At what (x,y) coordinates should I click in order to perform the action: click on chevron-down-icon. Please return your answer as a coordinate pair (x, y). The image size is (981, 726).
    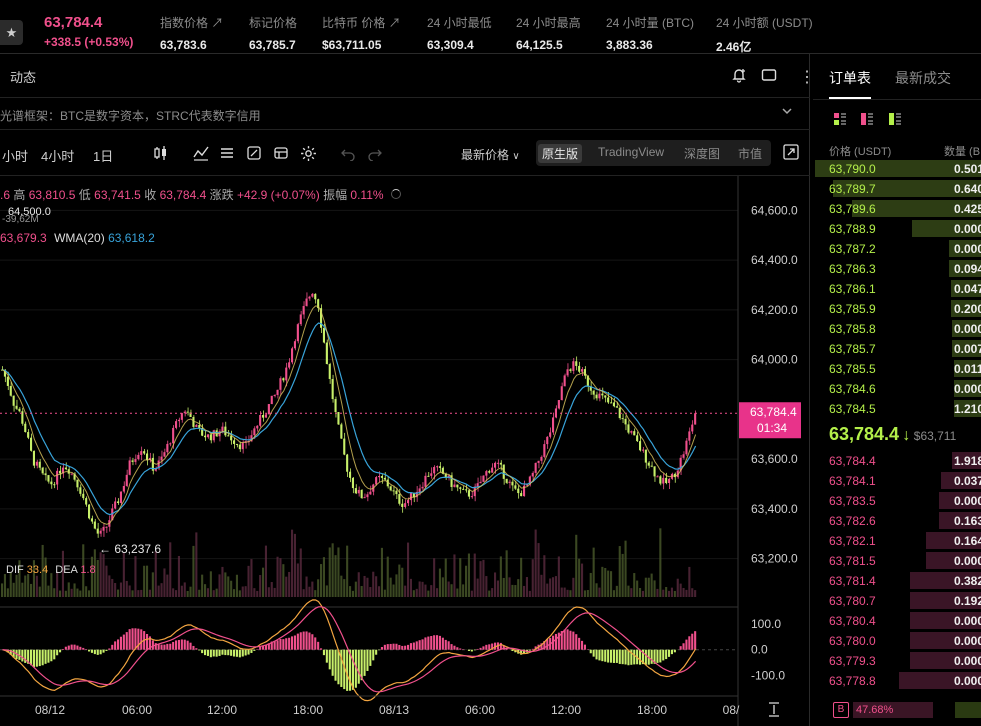
    Looking at the image, I should click on (787, 112).